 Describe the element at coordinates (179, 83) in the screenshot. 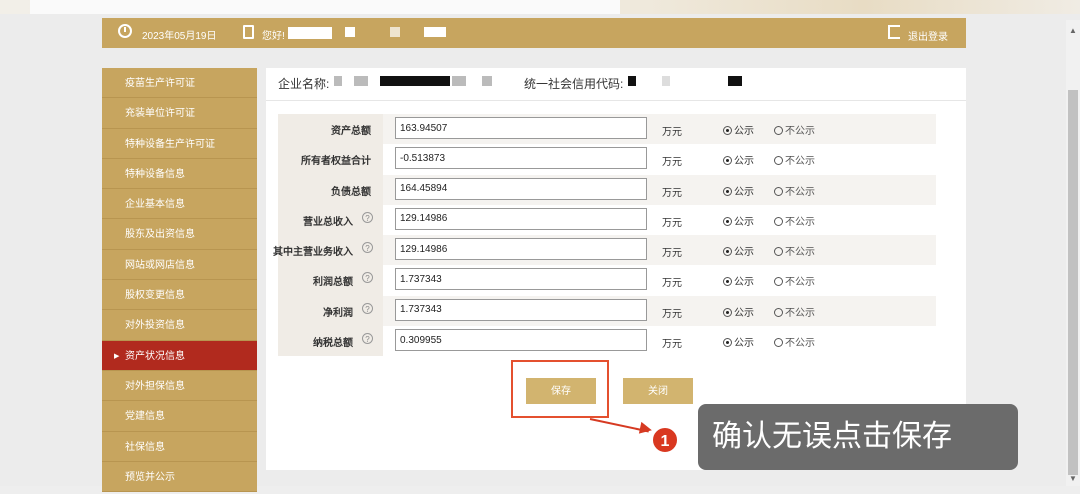

I see `sidebar-item-vaccine-license: 疫苗生产许可证` at that location.